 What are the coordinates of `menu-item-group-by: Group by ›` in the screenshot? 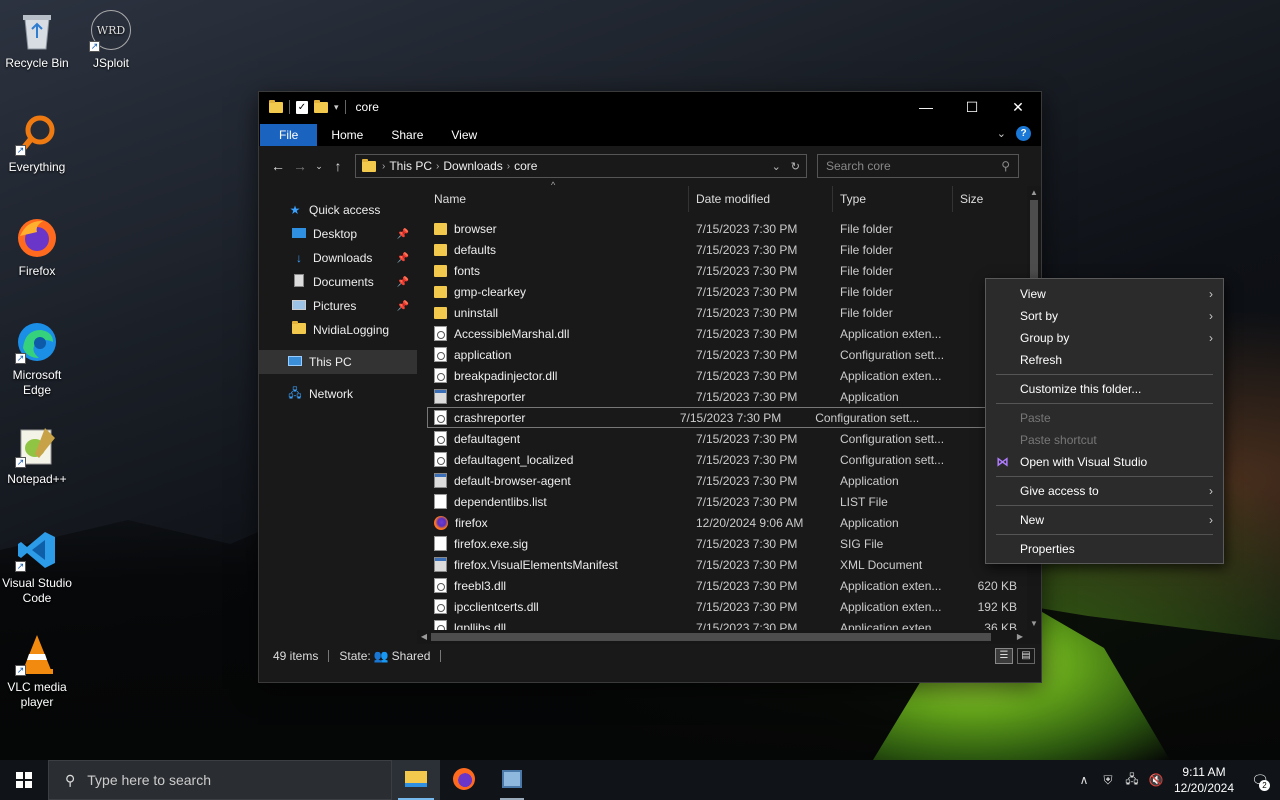 It's located at (1104, 338).